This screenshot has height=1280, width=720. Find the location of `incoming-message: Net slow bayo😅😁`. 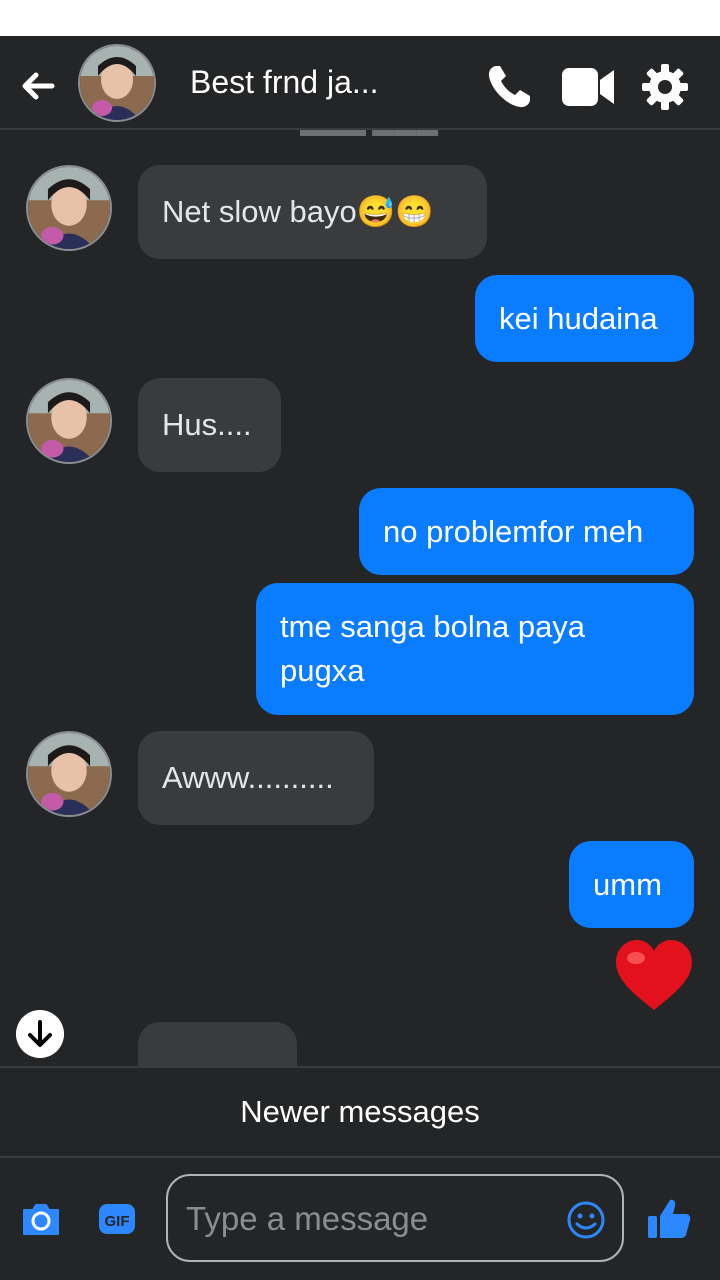

incoming-message: Net slow bayo😅😁 is located at coordinates (312, 212).